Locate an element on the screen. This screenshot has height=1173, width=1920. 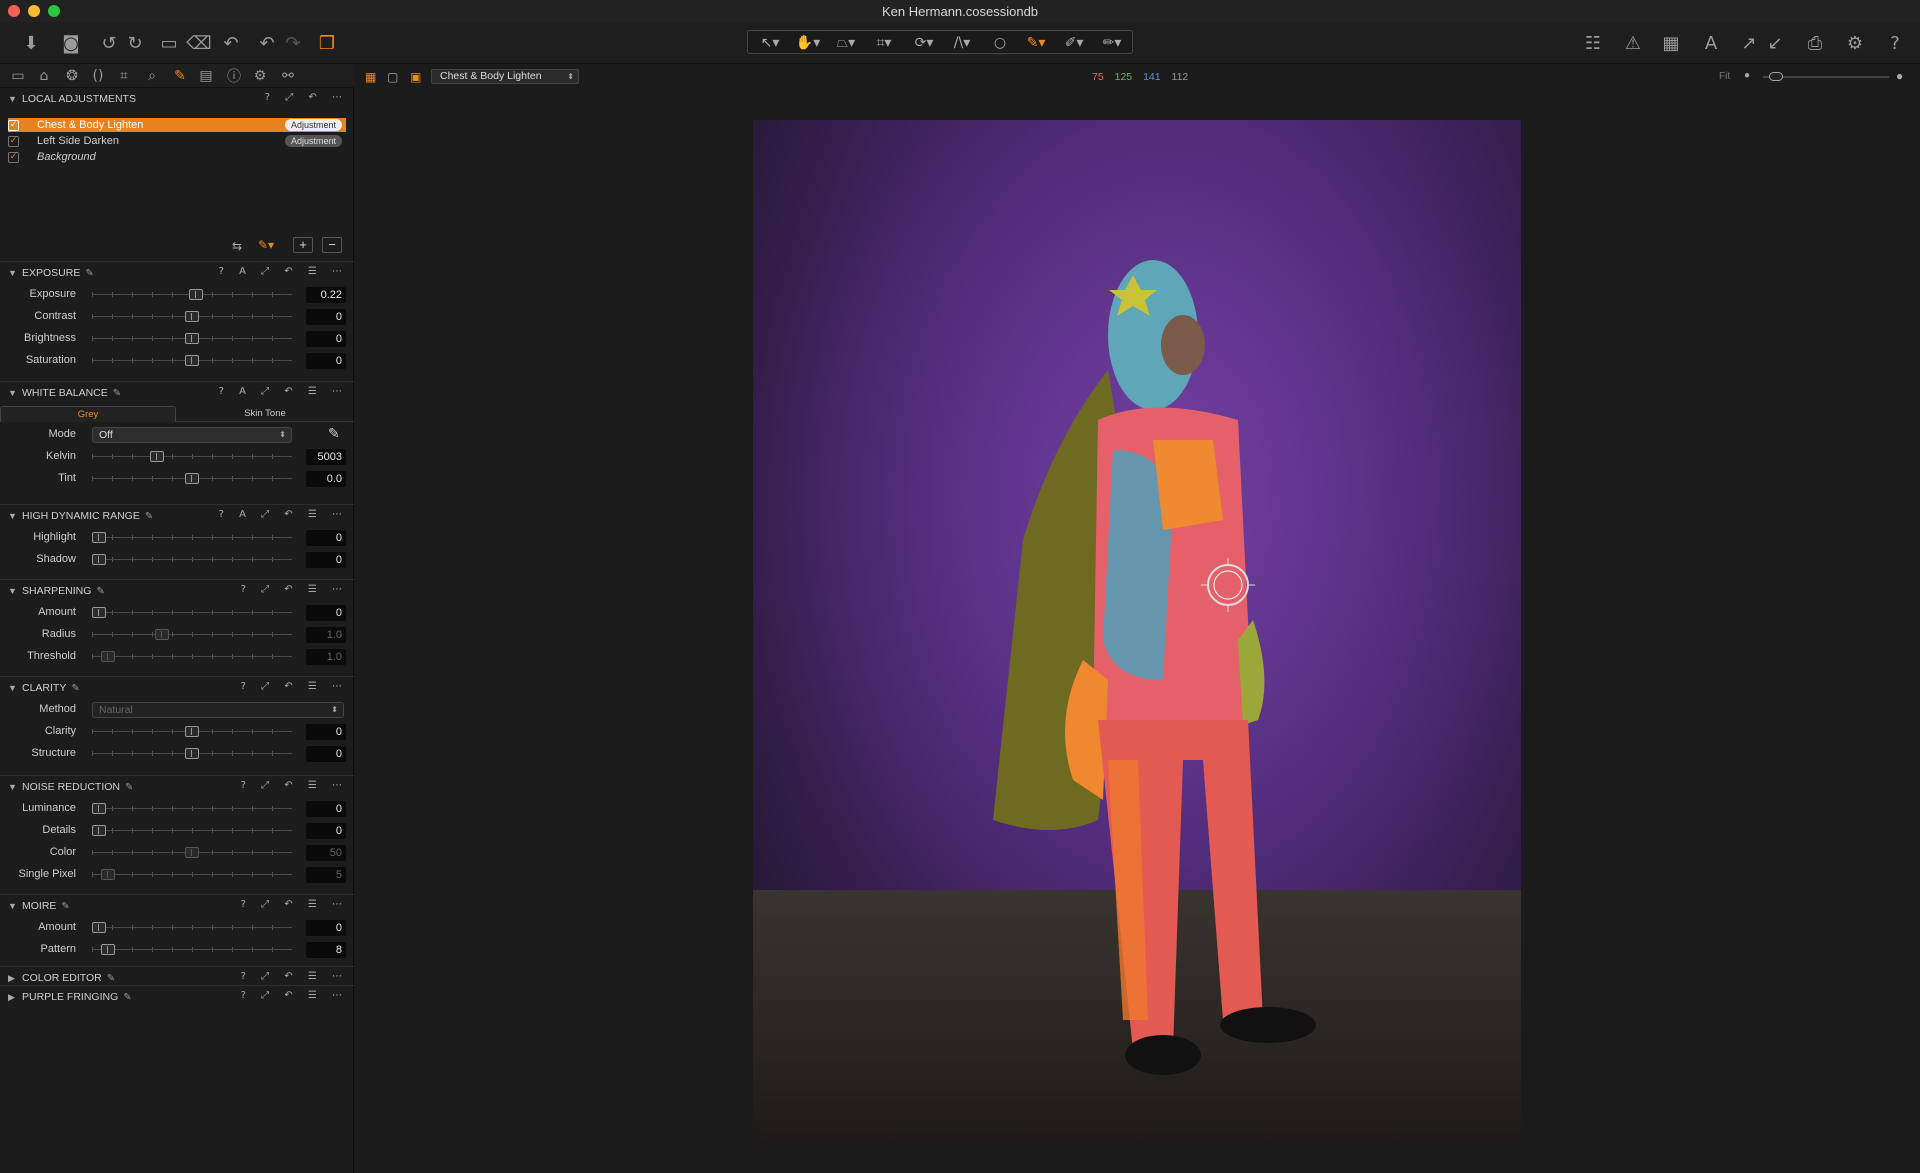
pipette-icon: ✎ is located at coordinates (334, 434).